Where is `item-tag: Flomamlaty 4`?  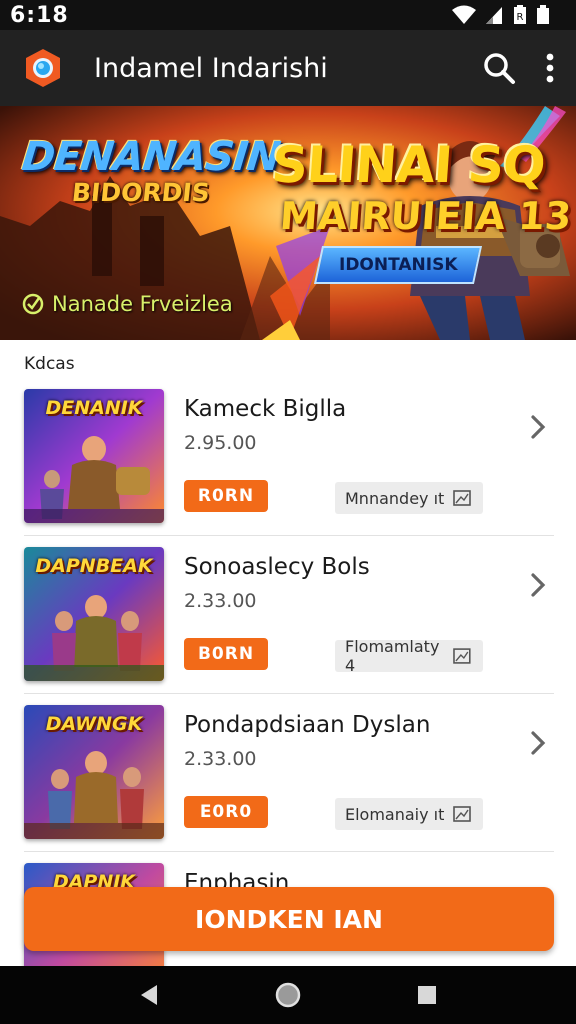 item-tag: Flomamlaty 4 is located at coordinates (409, 656).